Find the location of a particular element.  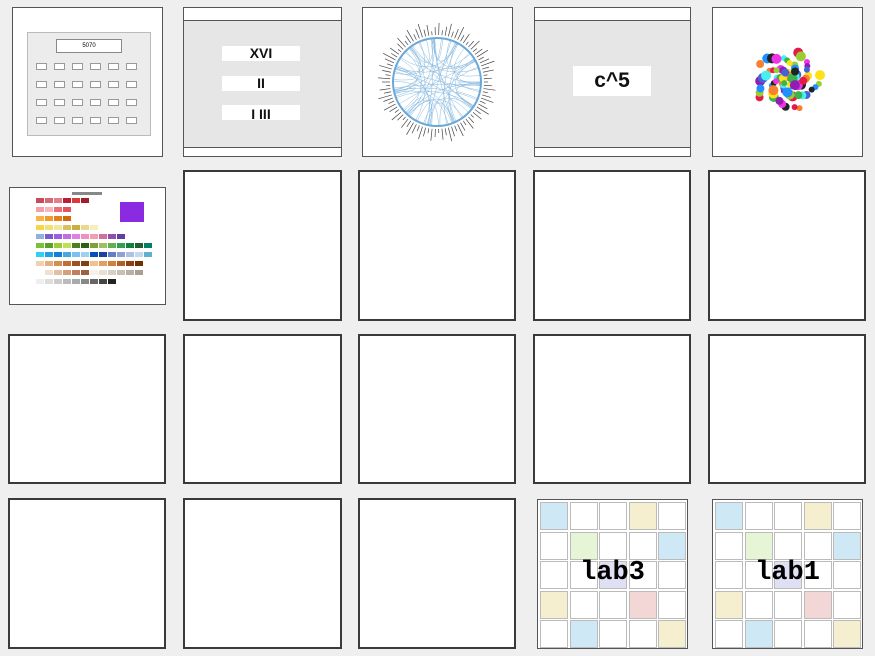

lab3-folder-thumbnail: lab3 is located at coordinates (612, 574).